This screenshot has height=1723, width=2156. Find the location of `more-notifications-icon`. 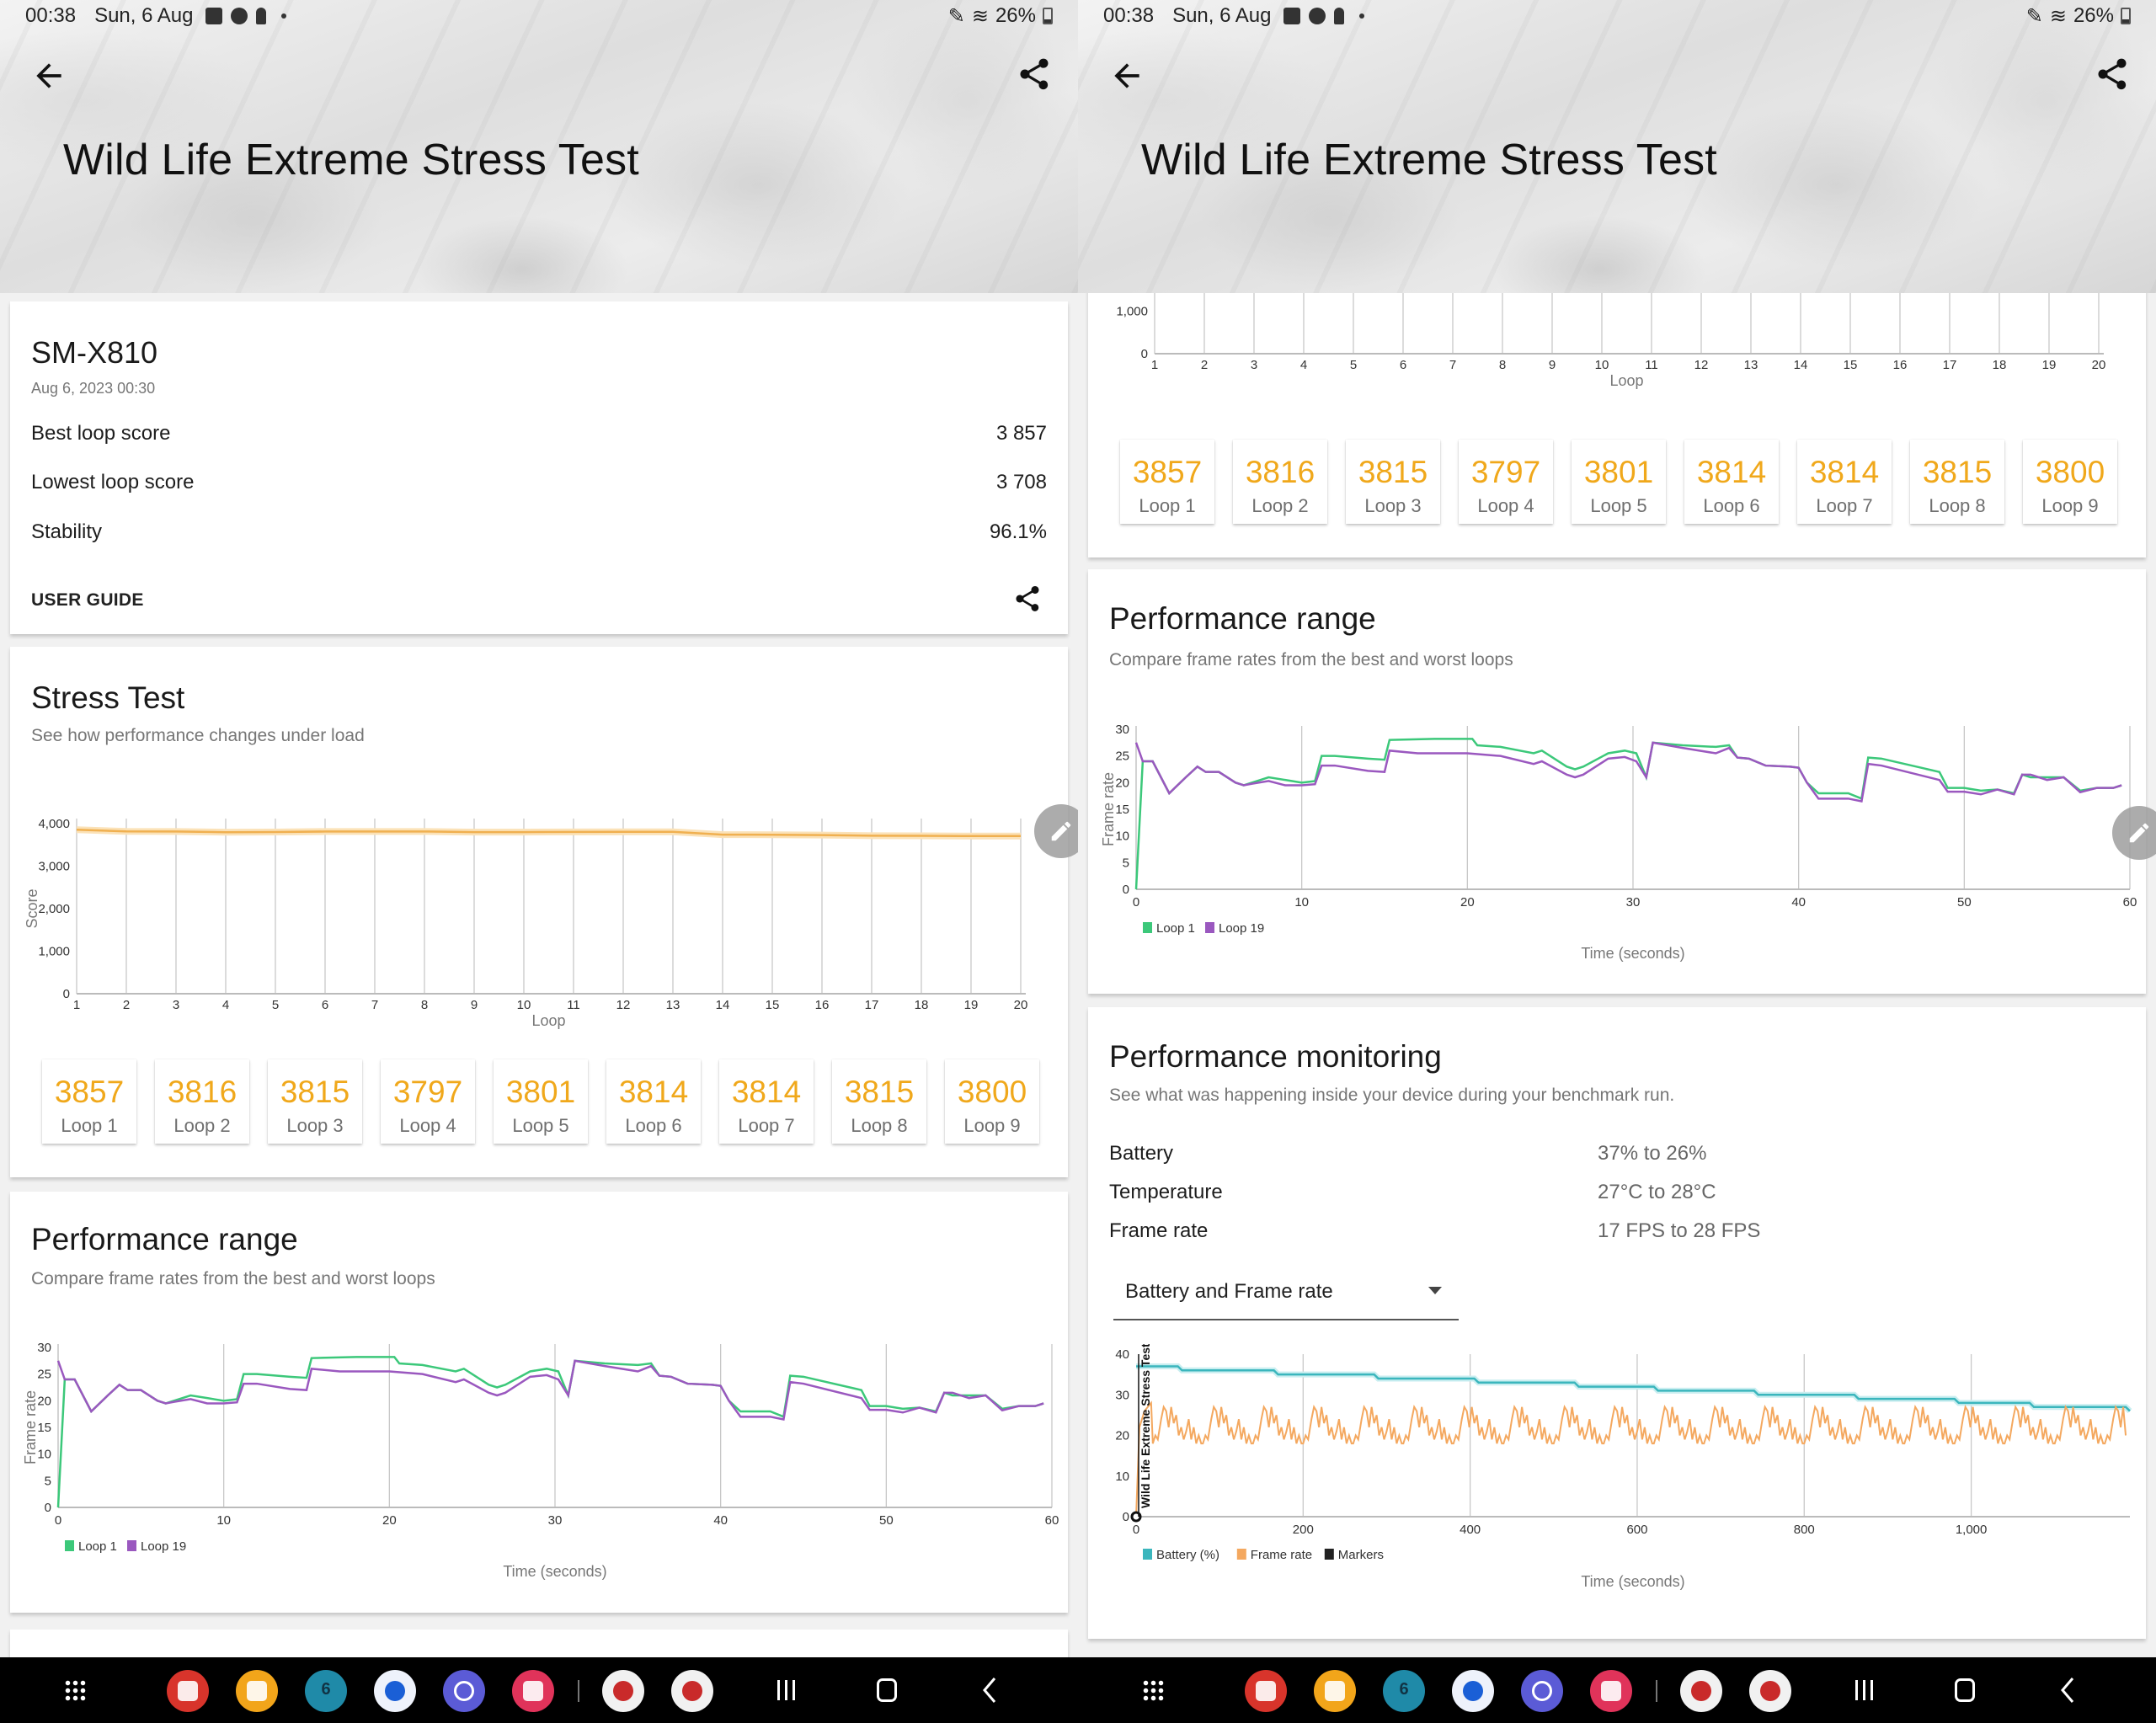

more-notifications-icon is located at coordinates (283, 16).